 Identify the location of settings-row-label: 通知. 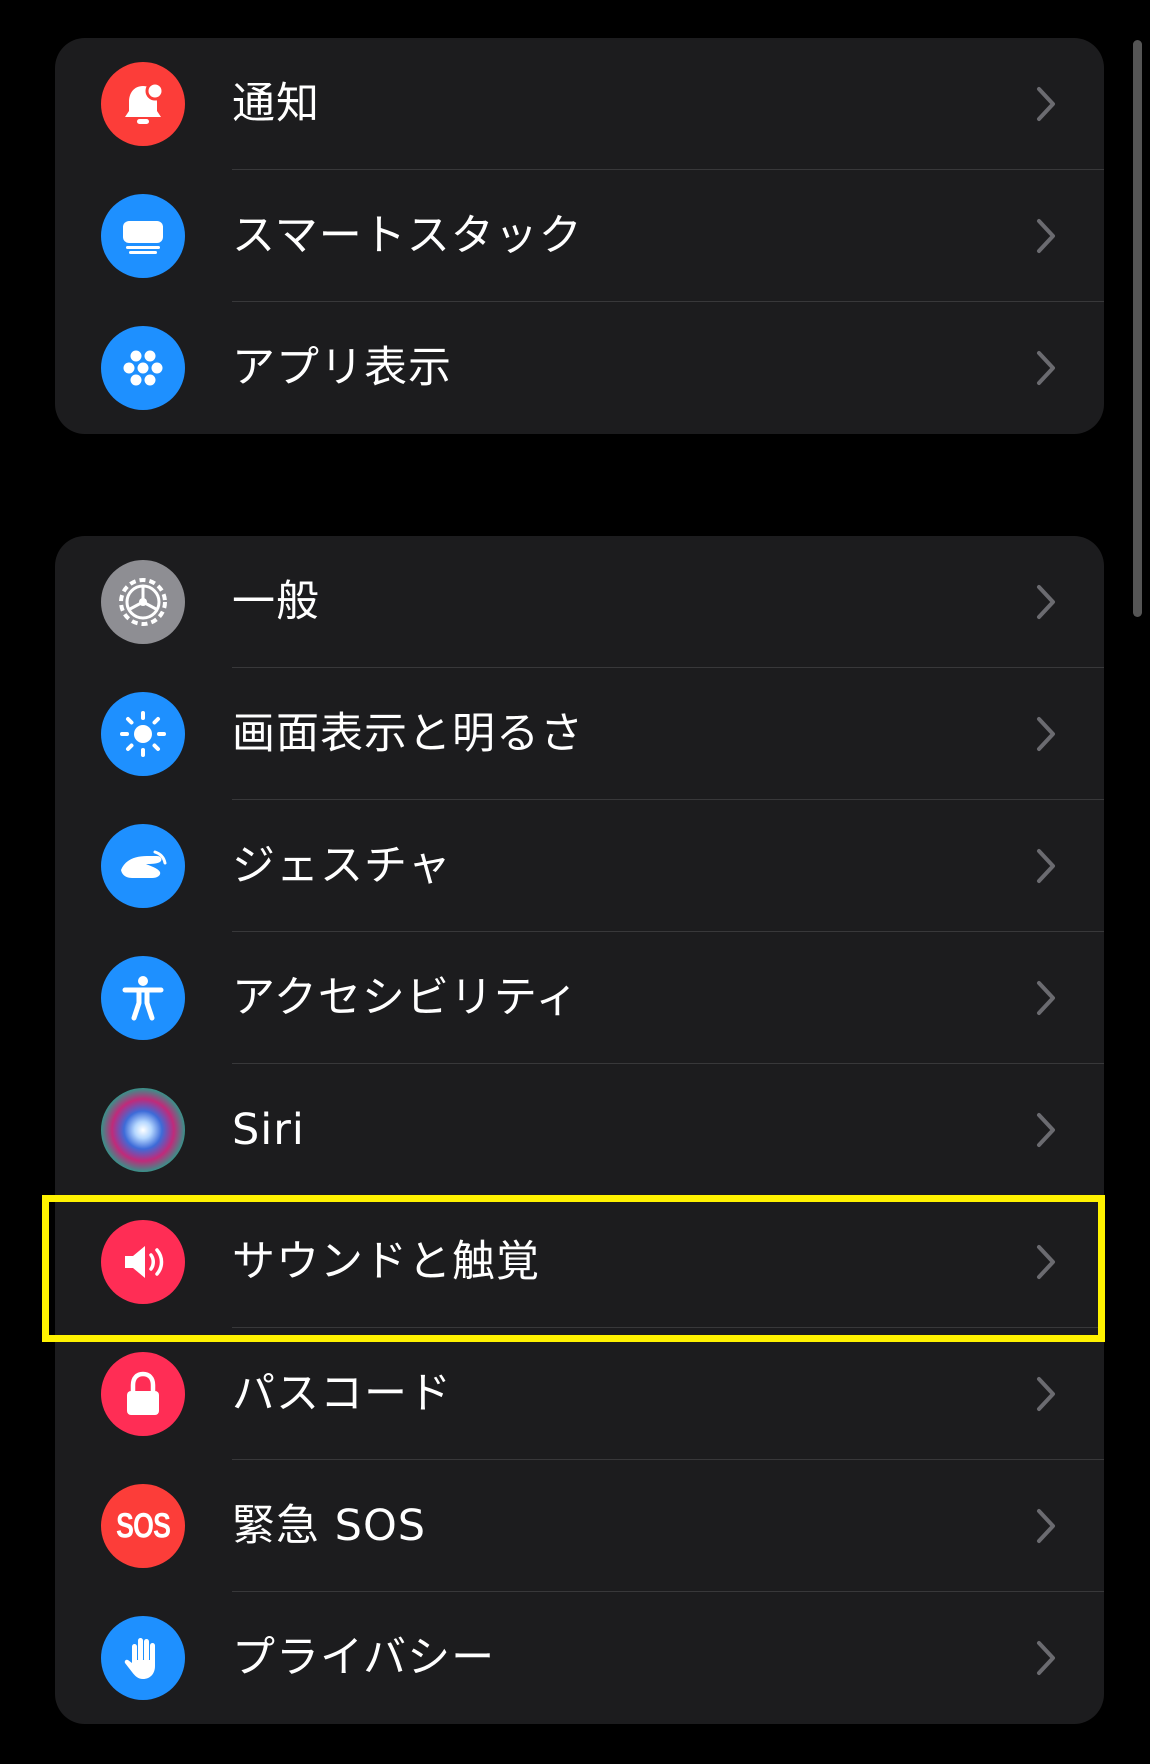
(276, 104).